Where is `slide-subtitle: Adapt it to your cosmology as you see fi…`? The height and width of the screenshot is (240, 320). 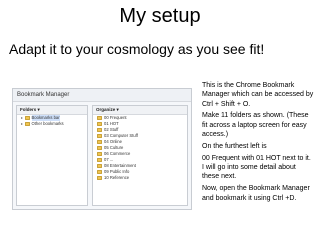
slide-subtitle: Adapt it to your cosmology as you see fi… is located at coordinates (137, 49).